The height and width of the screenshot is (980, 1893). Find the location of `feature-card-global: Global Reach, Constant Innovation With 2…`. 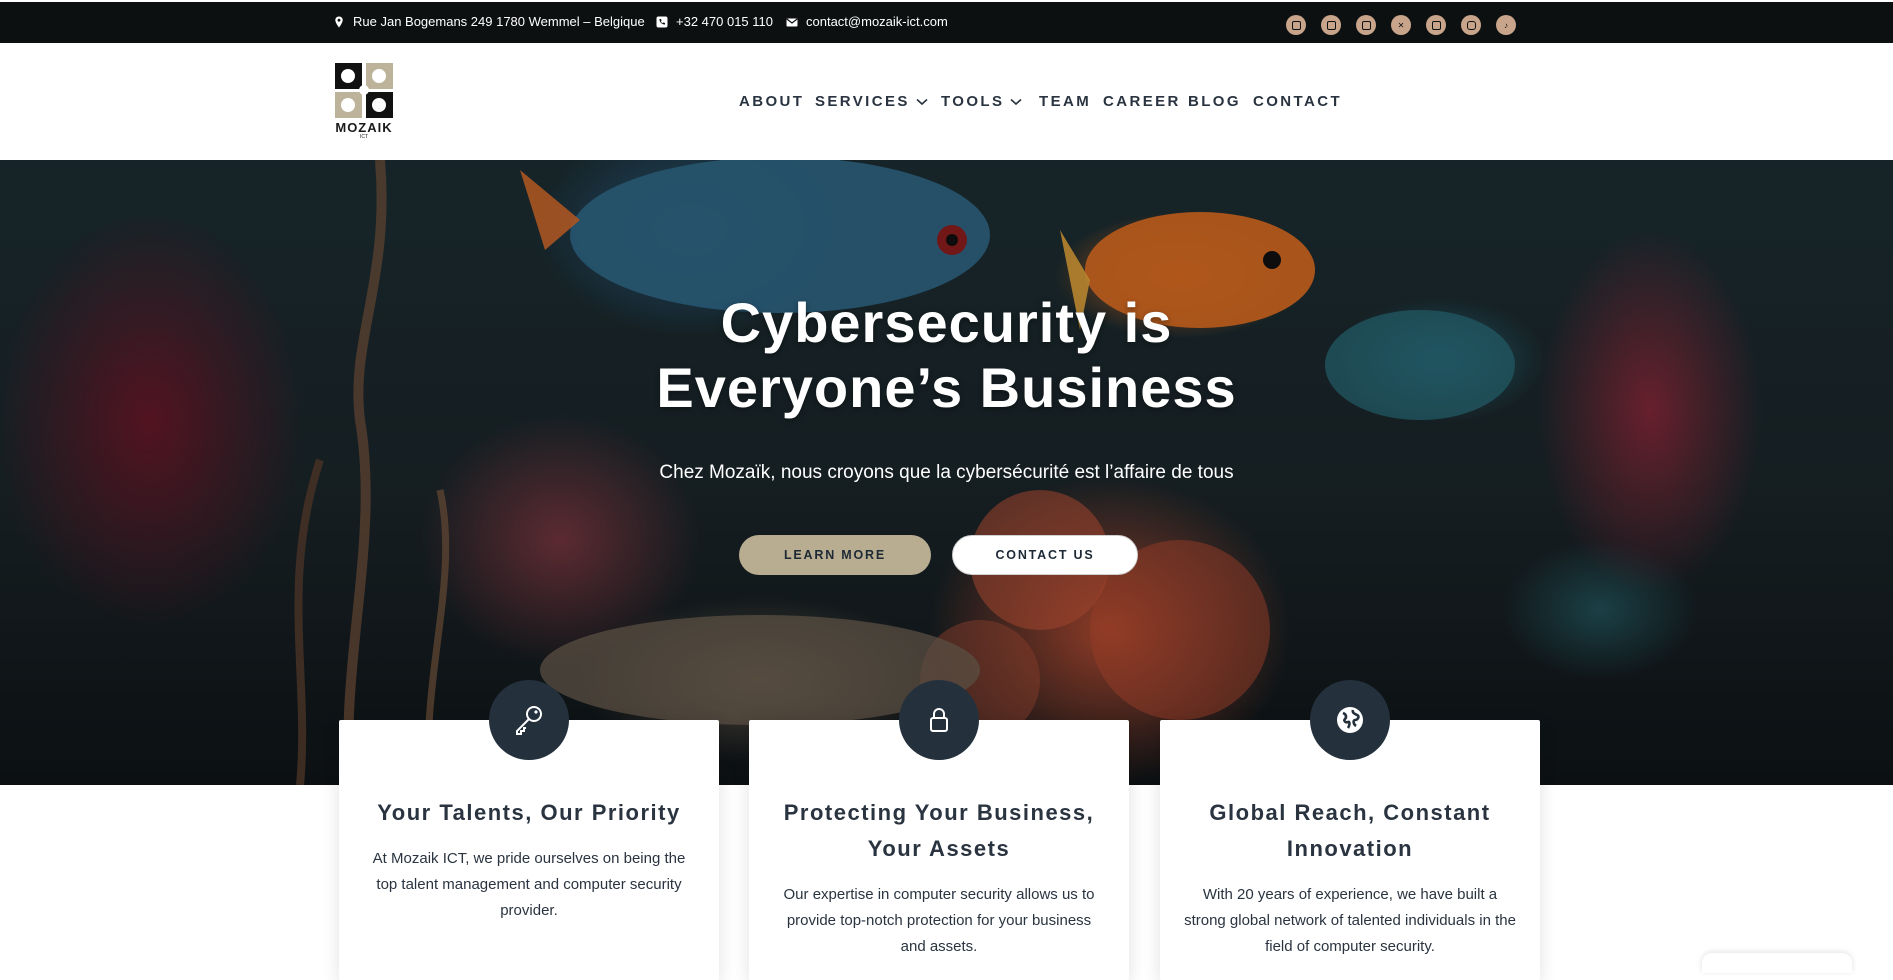

feature-card-global: Global Reach, Constant Innovation With 2… is located at coordinates (1350, 830).